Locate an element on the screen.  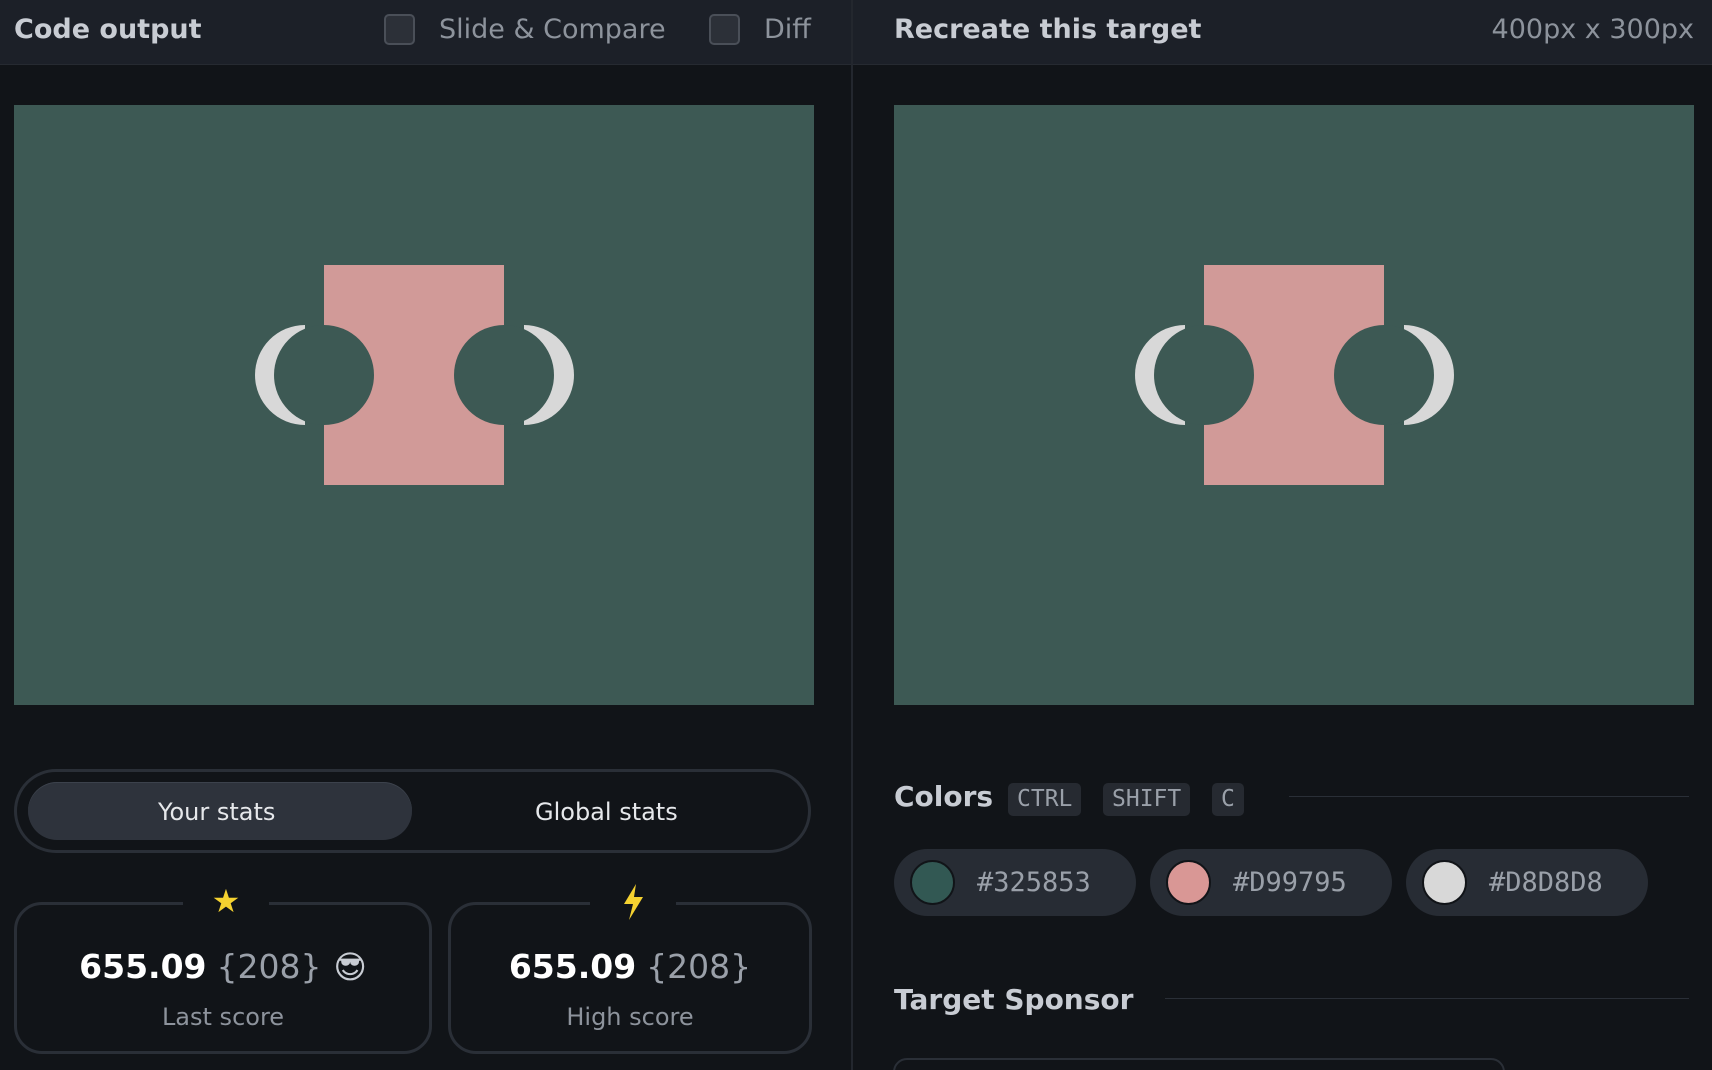
last-score-count: {208} is located at coordinates (269, 966).